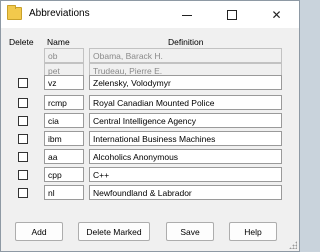  I want to click on abbreviation-row: vz Zelensky, Volodymyr, so click(150, 82).